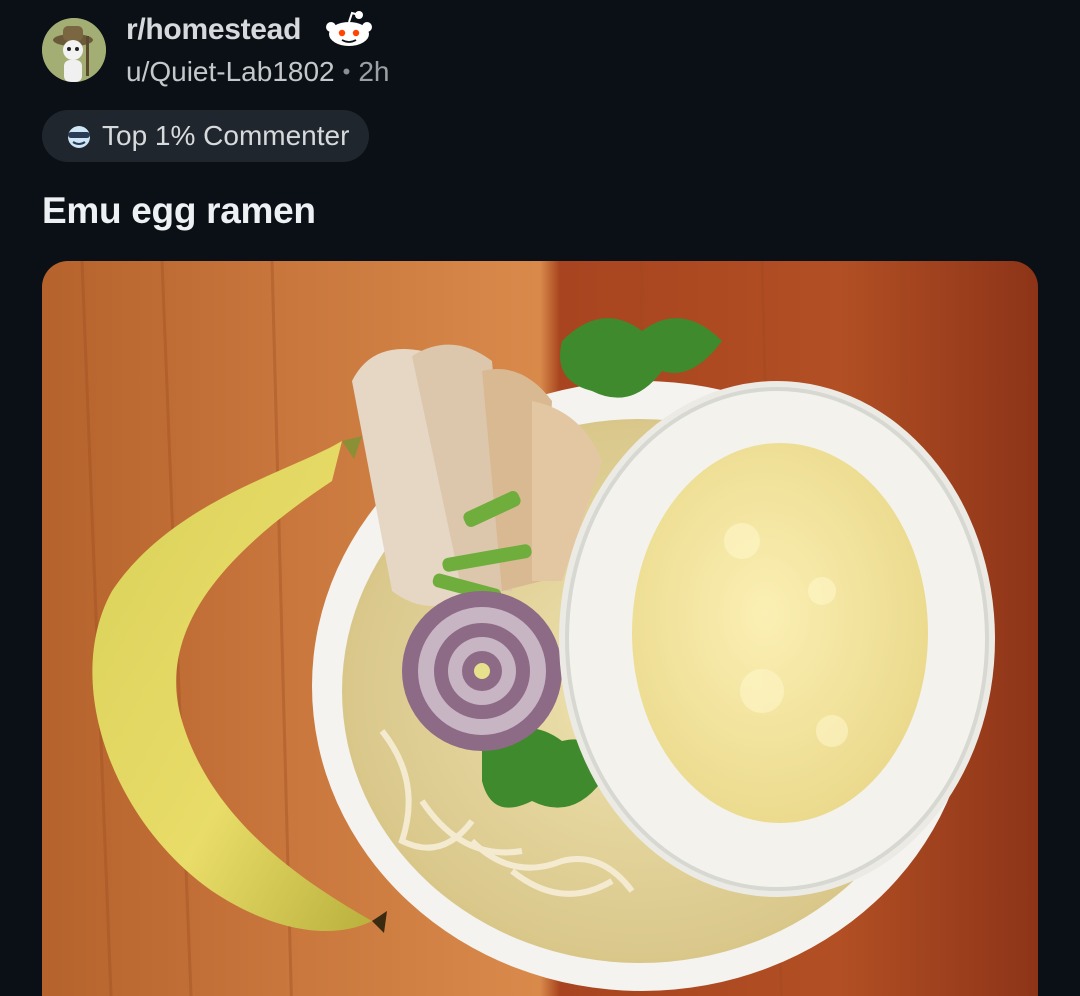  Describe the element at coordinates (79, 136) in the screenshot. I see `sunglasses-icon` at that location.